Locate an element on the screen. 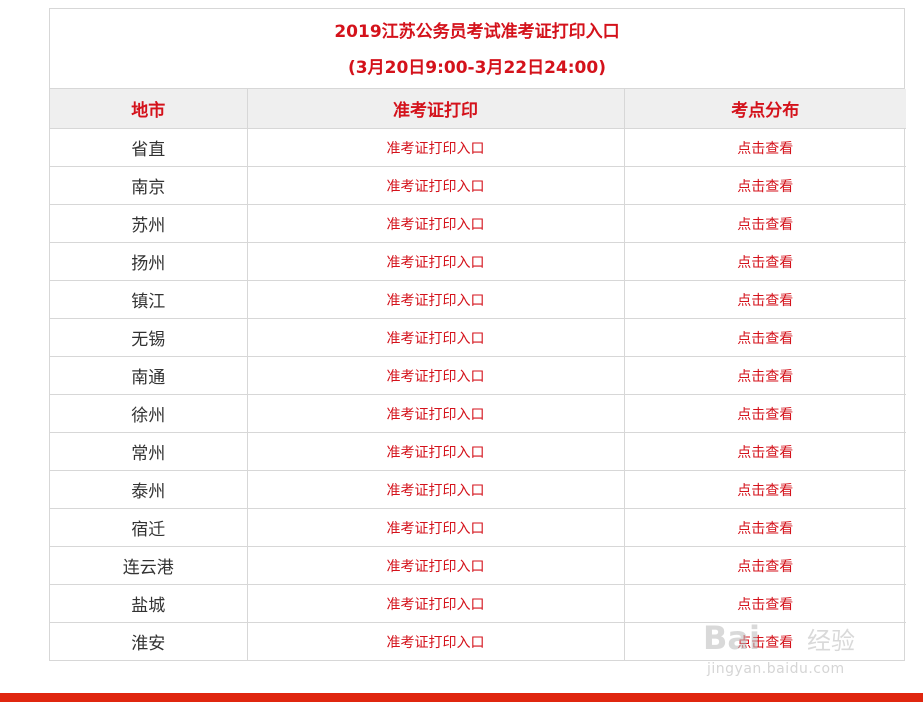 This screenshot has height=702, width=923. table-row: 徐州 准考证打印入口 点击查看 is located at coordinates (478, 413).